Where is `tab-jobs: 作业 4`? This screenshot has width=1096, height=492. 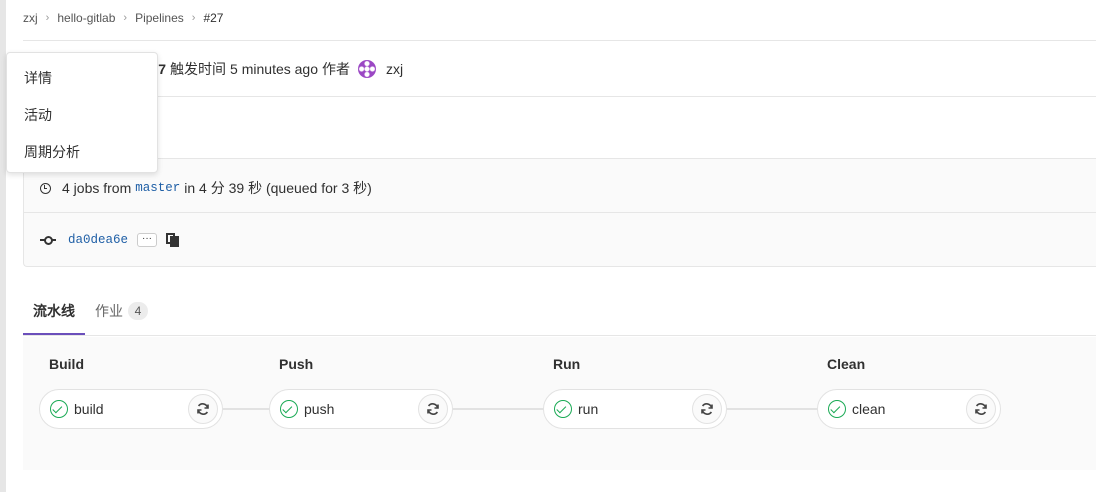
tab-jobs: 作业 4 is located at coordinates (121, 311).